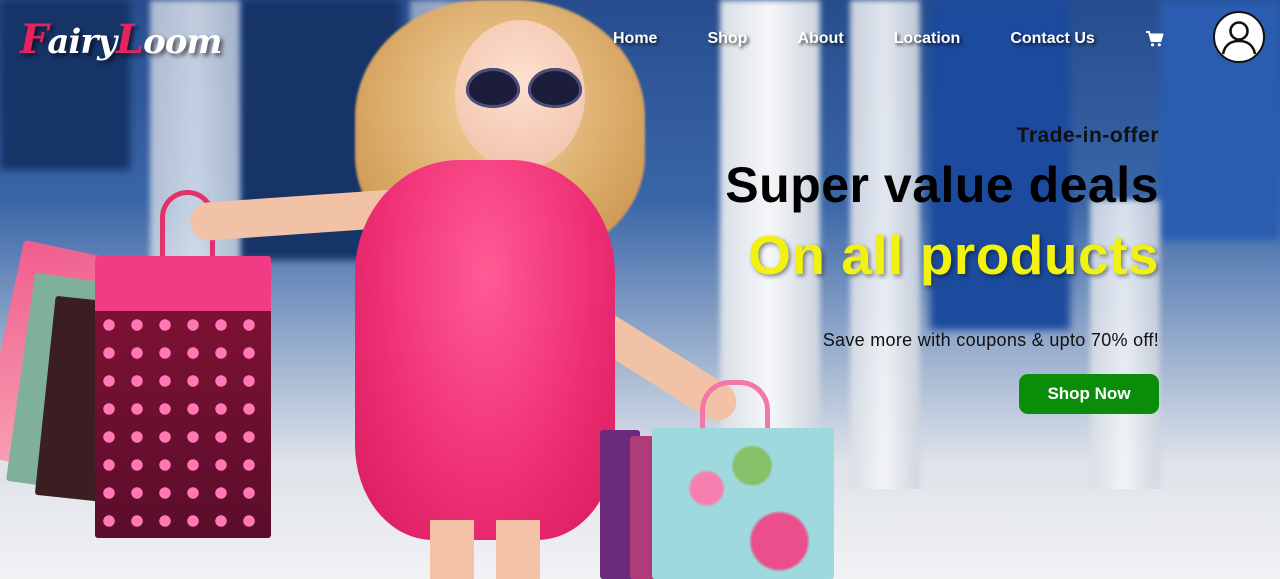 This screenshot has width=1280, height=579. Describe the element at coordinates (820, 39) in the screenshot. I see `nav-link-about: About` at that location.